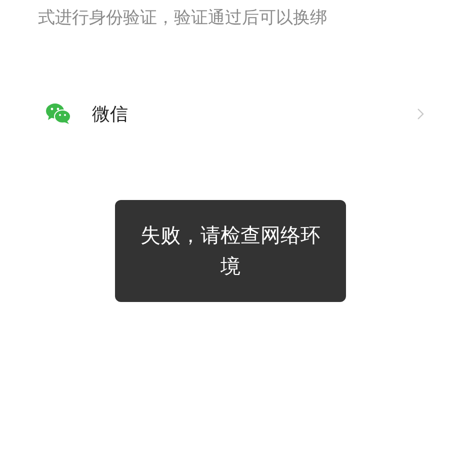 The width and height of the screenshot is (460, 460). Describe the element at coordinates (110, 114) in the screenshot. I see `option-label: 微信` at that location.